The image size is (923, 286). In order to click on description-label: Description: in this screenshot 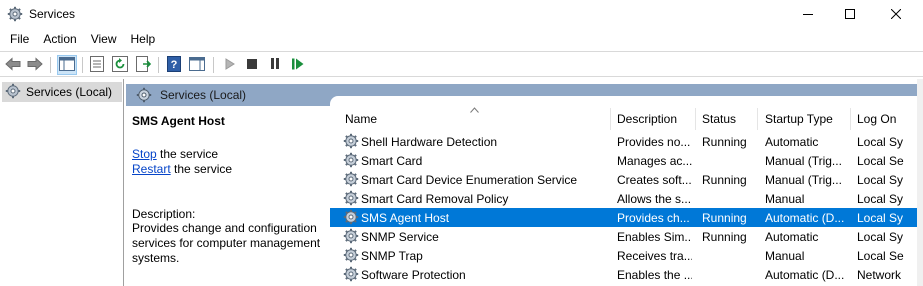, I will do `click(164, 214)`.